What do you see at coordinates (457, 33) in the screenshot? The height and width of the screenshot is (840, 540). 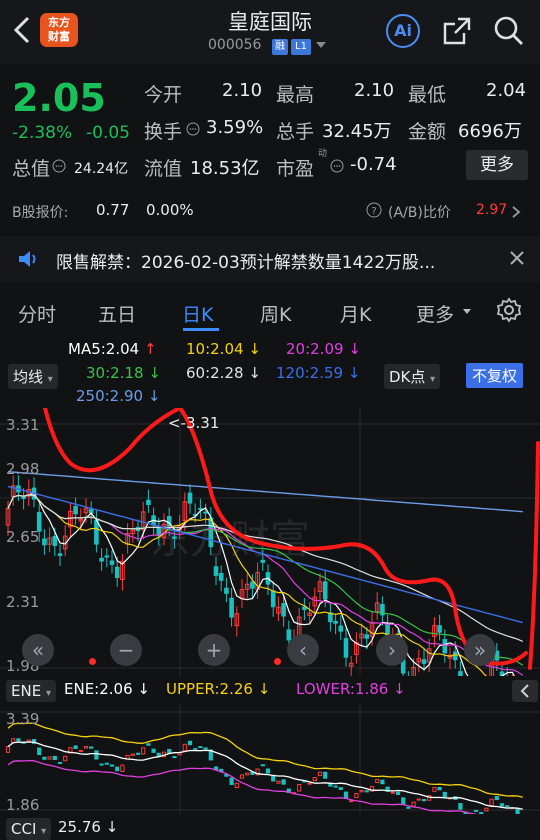 I see `share-icon` at bounding box center [457, 33].